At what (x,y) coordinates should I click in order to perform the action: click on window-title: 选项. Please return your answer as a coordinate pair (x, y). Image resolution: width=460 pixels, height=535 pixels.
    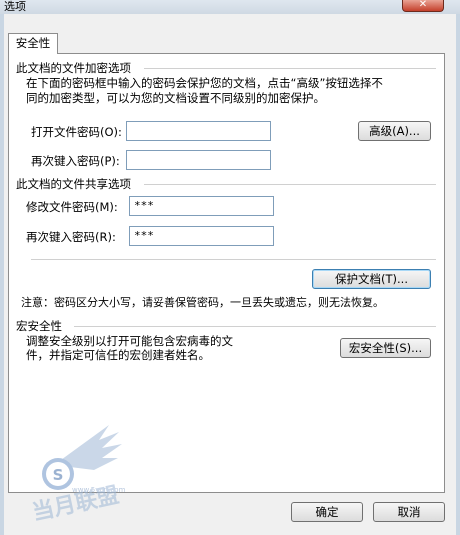
    Looking at the image, I should click on (15, 6).